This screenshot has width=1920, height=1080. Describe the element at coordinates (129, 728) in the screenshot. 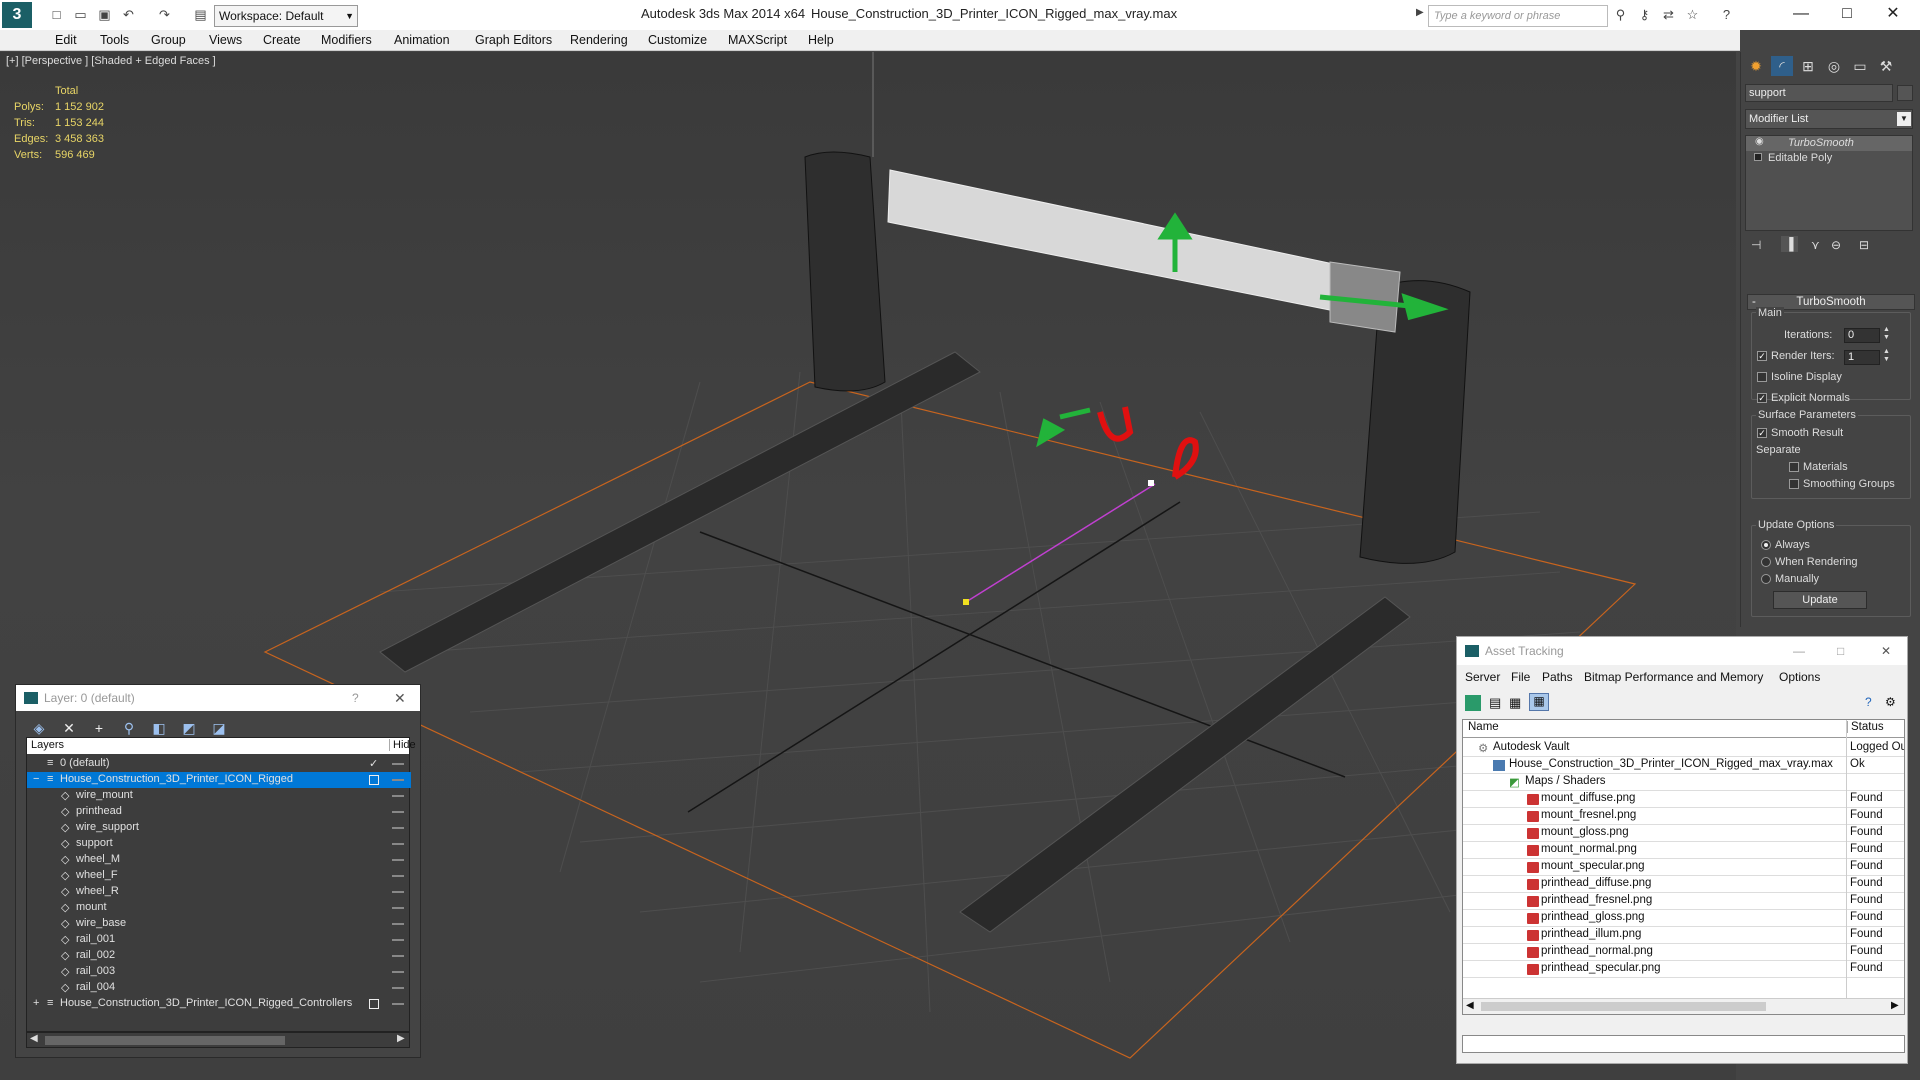

I see `select-objects-icon: ⚲` at that location.